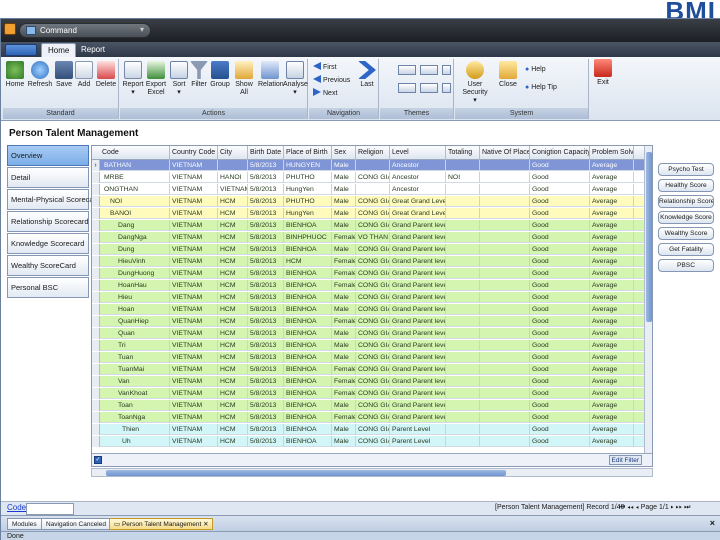 This screenshot has width=720, height=540. What do you see at coordinates (686, 201) in the screenshot?
I see `relationship-score-button: Relationship Score` at bounding box center [686, 201].